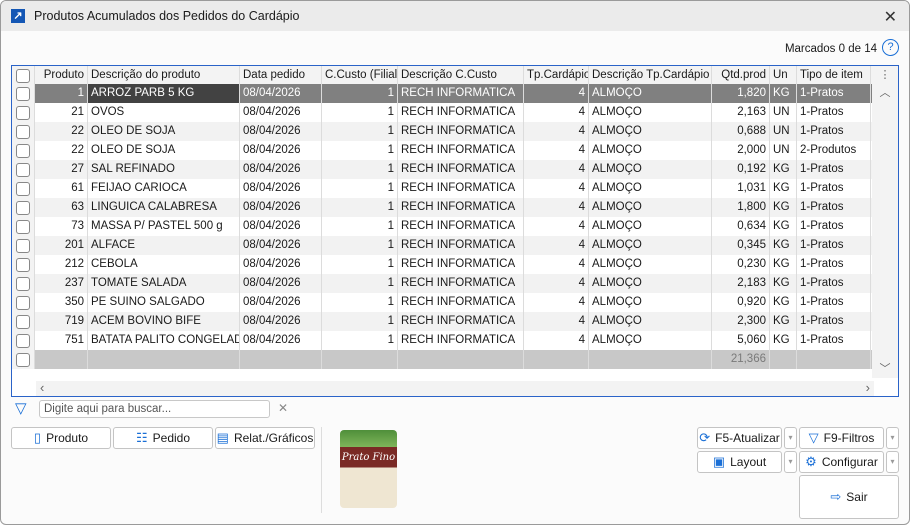 The height and width of the screenshot is (525, 910). What do you see at coordinates (739, 438) in the screenshot?
I see `refresh-button: ⟳ F5-Atualizar` at bounding box center [739, 438].